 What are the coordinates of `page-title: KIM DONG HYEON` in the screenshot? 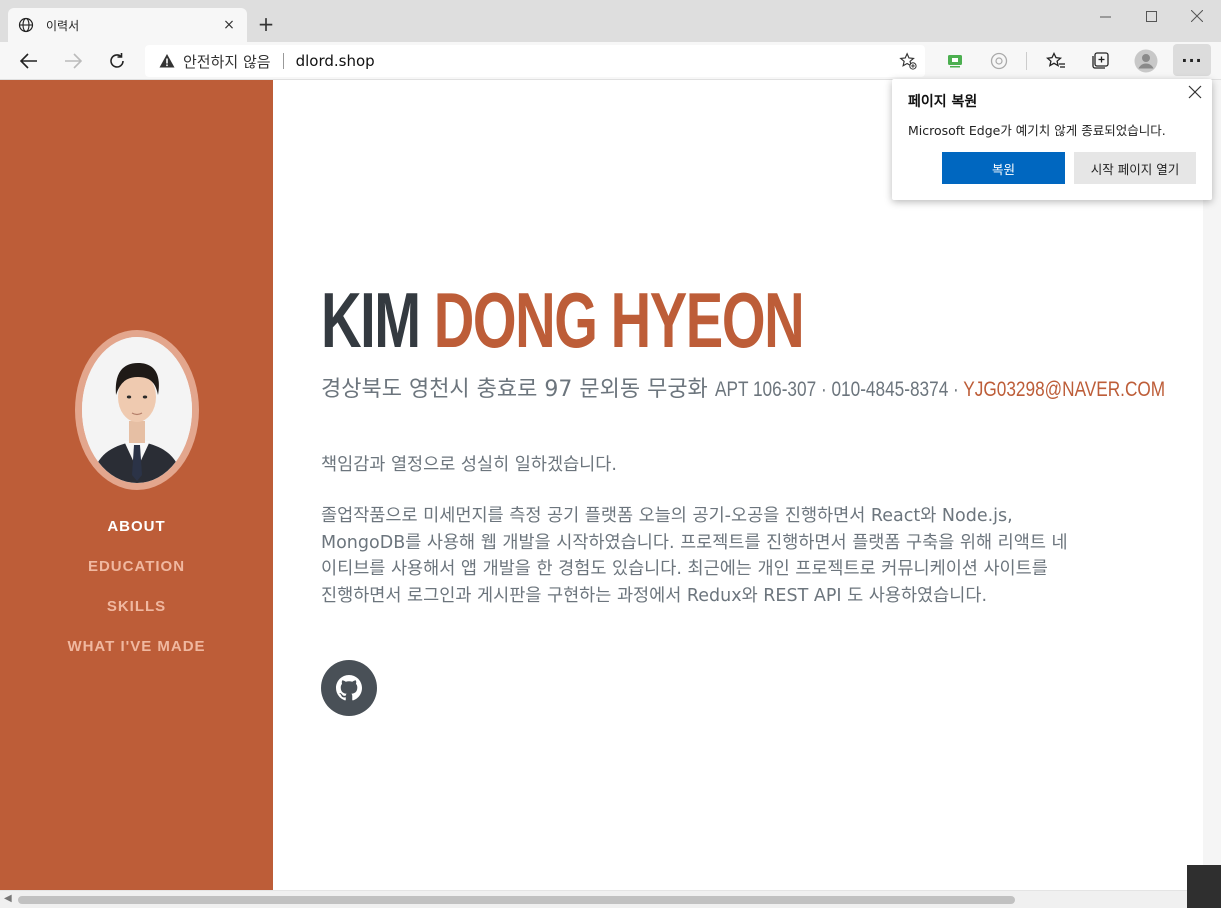 It's located at (563, 320).